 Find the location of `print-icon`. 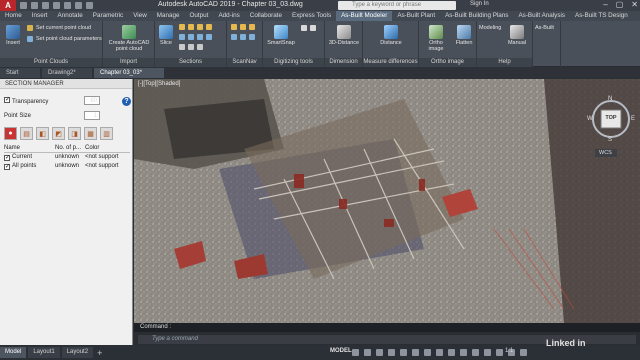

print-icon is located at coordinates (67, 5).